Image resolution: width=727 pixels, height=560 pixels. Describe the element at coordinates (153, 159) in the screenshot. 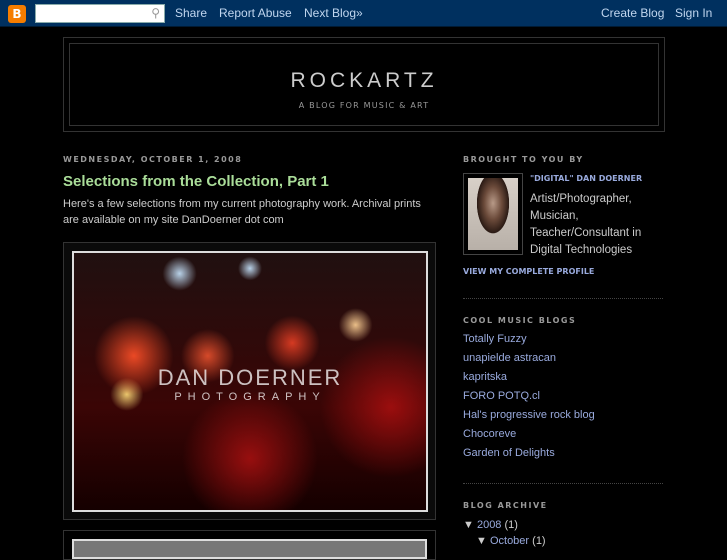

I see `post-date: WEDNESDAY, OCTOBER 1, 2008` at that location.